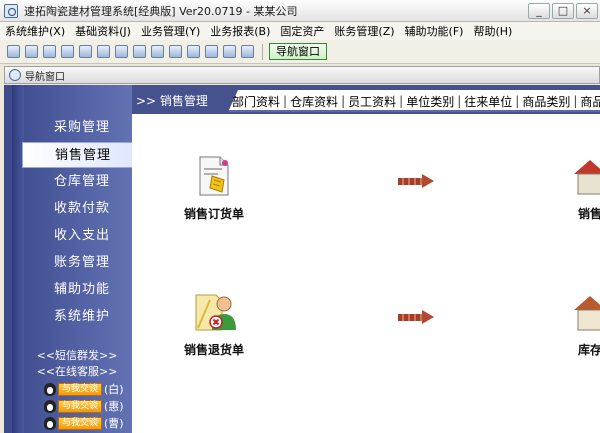  Describe the element at coordinates (430, 101) in the screenshot. I see `link-unit-categories: 单位类别` at that location.